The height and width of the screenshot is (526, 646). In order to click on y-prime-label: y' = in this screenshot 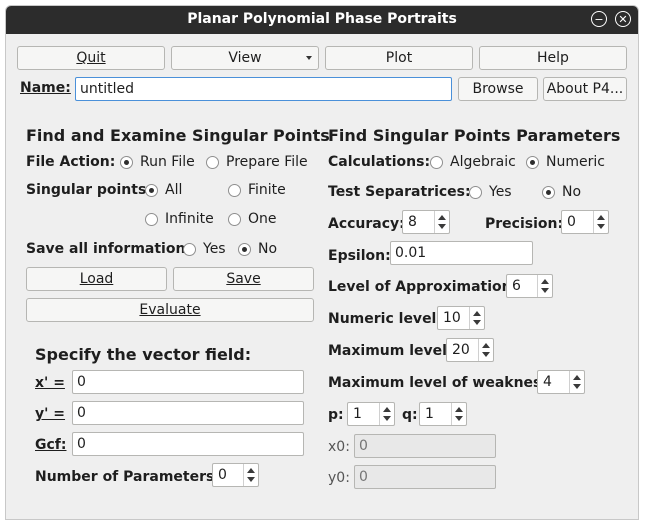, I will do `click(50, 414)`.